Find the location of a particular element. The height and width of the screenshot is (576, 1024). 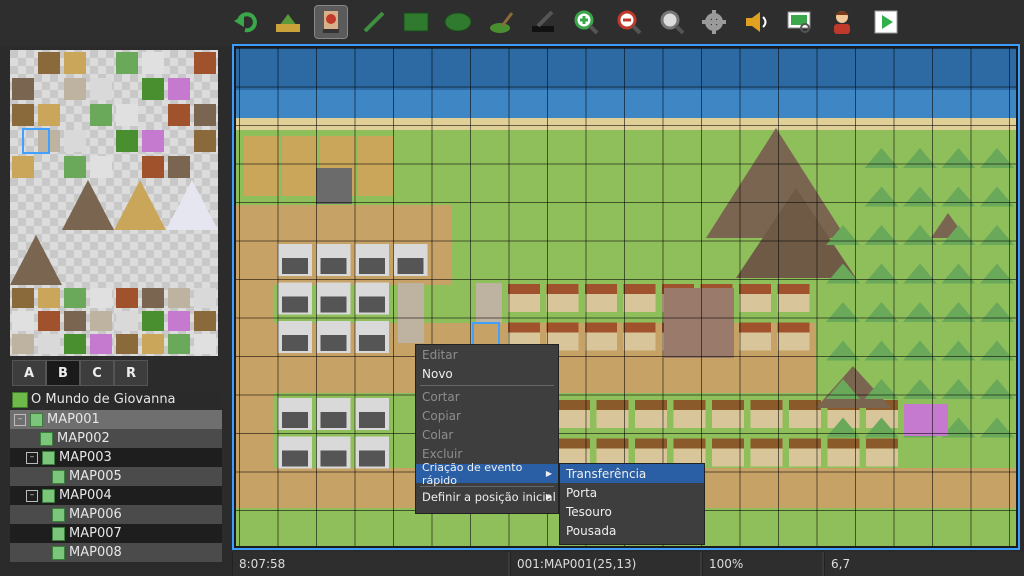

event-layer-button is located at coordinates (331, 22).